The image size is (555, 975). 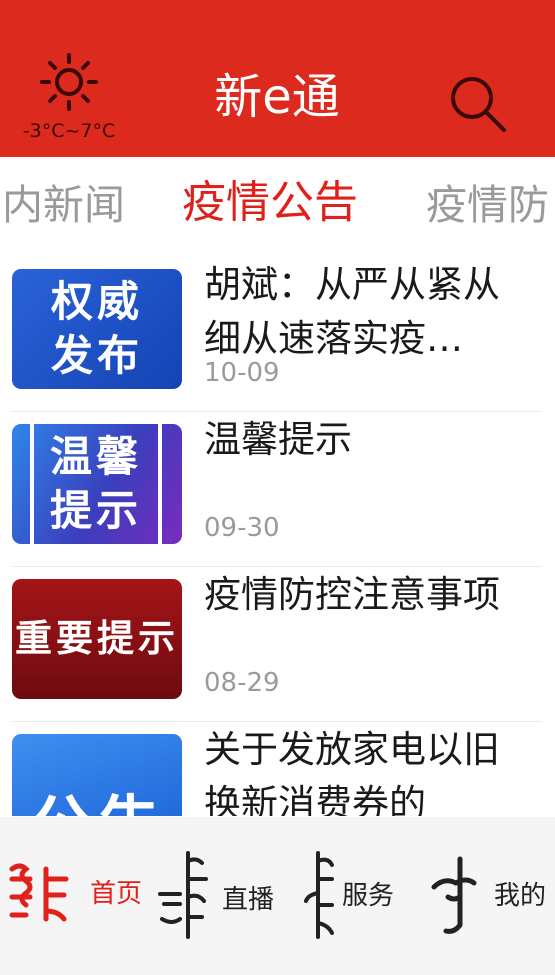 I want to click on category-tabs: 内新闻 疫情公告 疫情防, so click(x=277, y=204).